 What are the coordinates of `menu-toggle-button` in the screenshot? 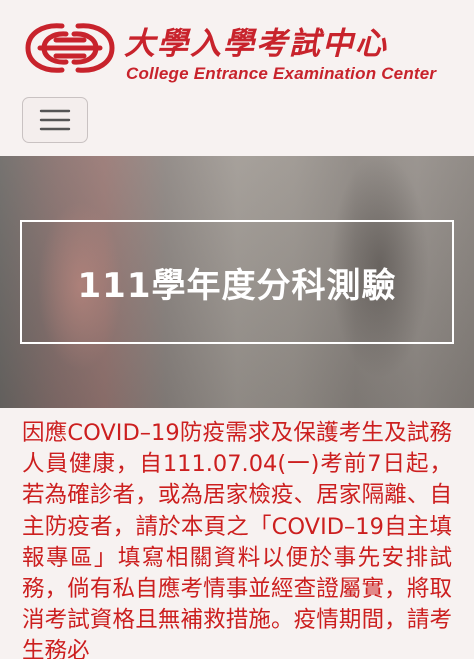 It's located at (55, 120).